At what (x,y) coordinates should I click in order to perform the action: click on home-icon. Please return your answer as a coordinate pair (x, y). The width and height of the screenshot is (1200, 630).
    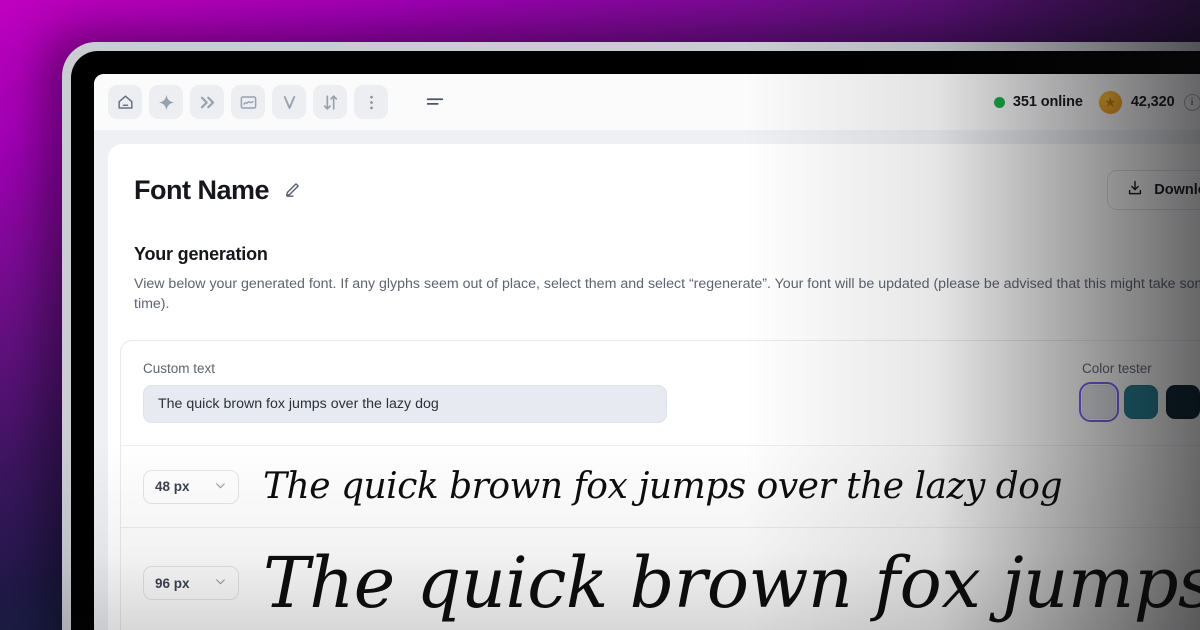
    Looking at the image, I should click on (125, 102).